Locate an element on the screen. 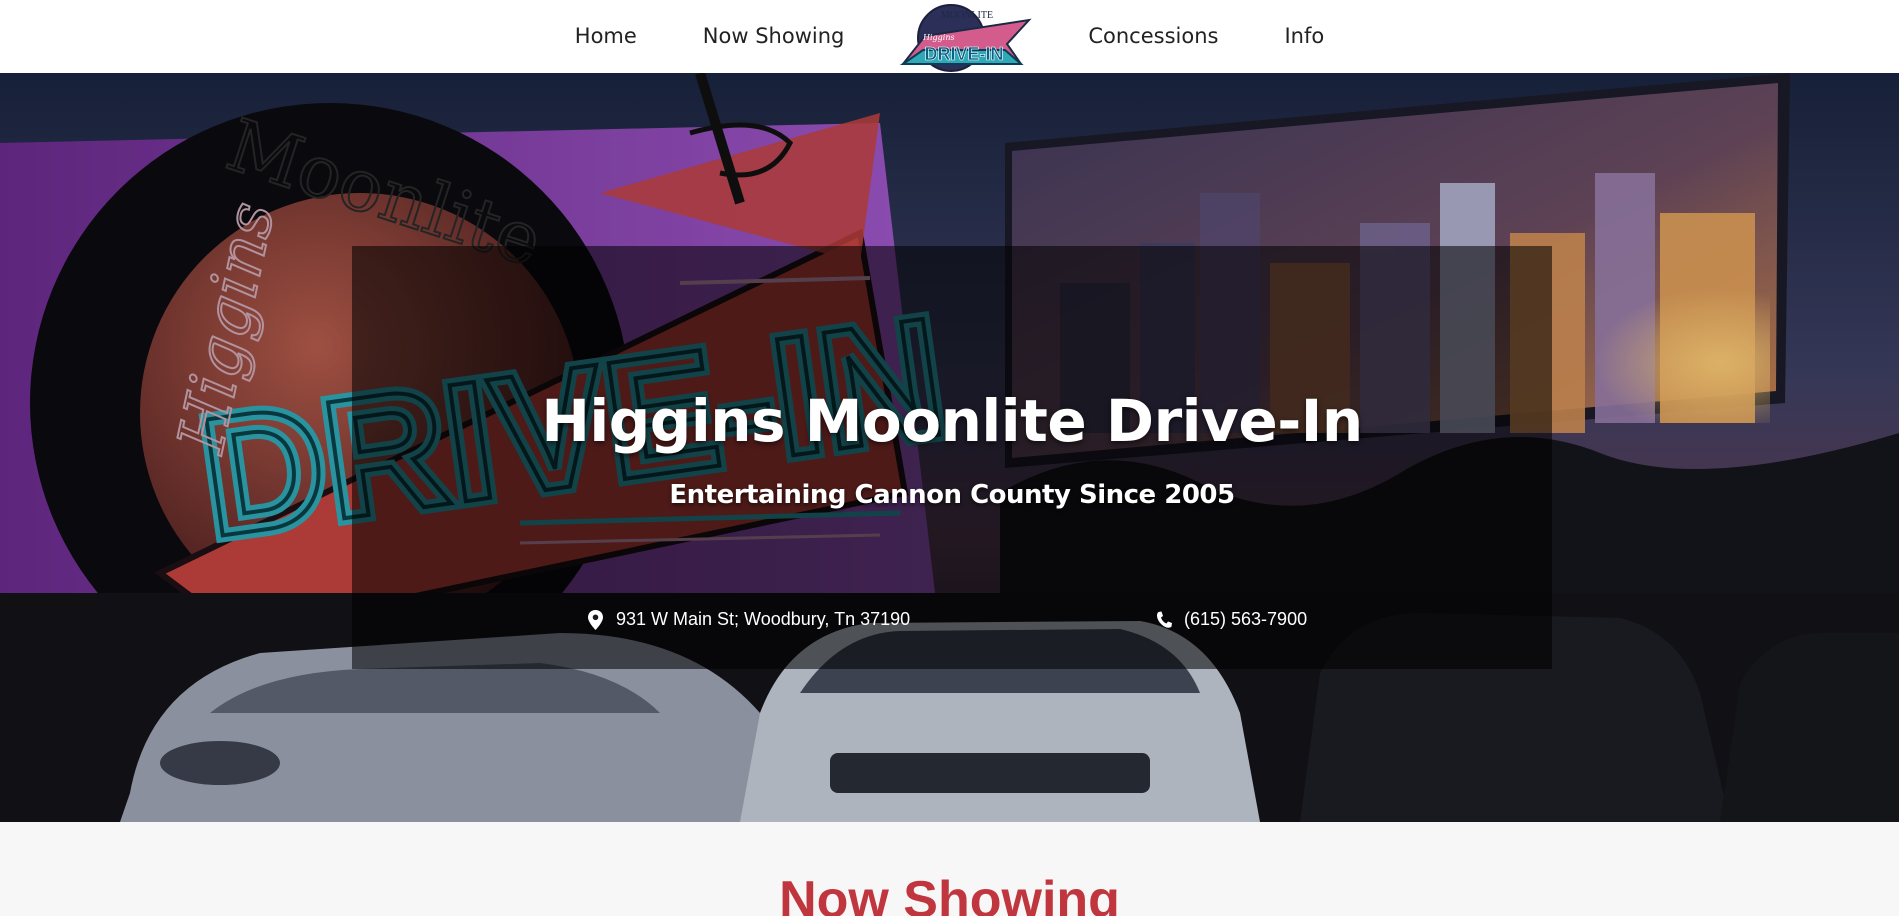  logo-script-text: Higgins is located at coordinates (938, 37).